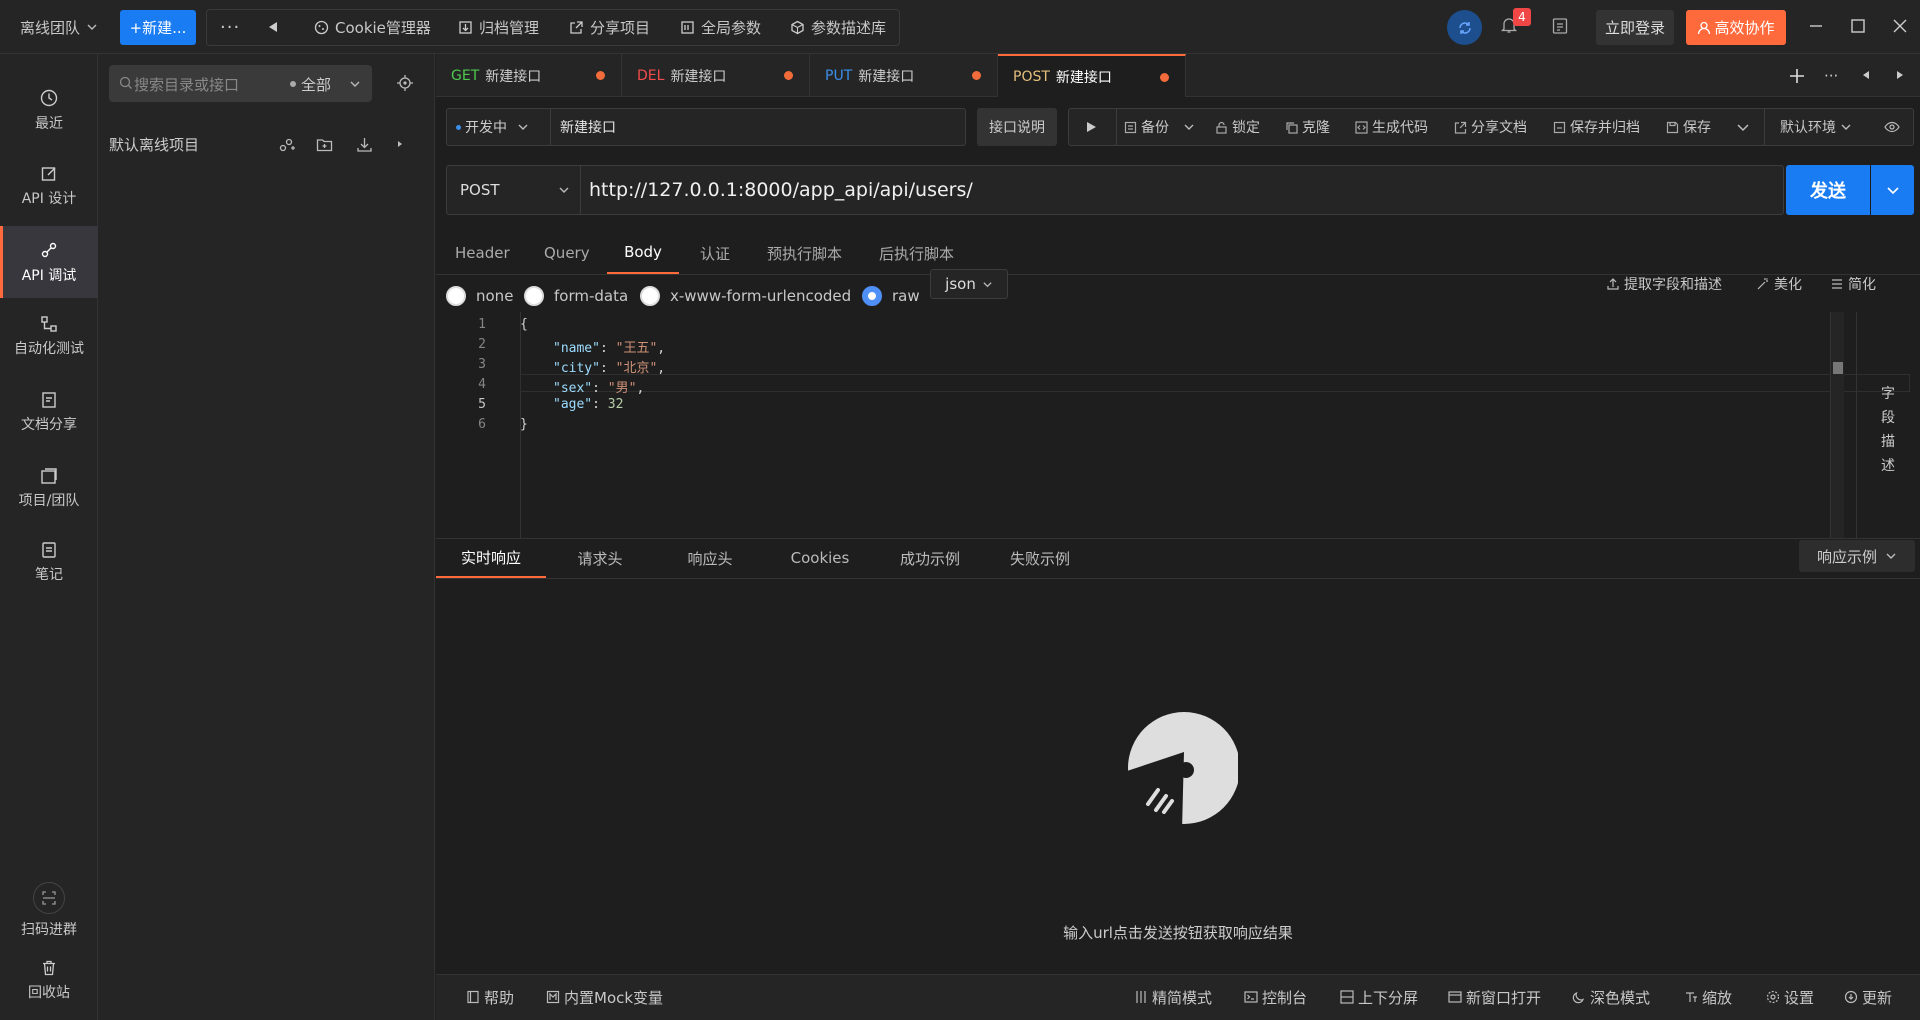 The width and height of the screenshot is (1920, 1020). Describe the element at coordinates (1743, 127) in the screenshot. I see `save-dropdown-button` at that location.